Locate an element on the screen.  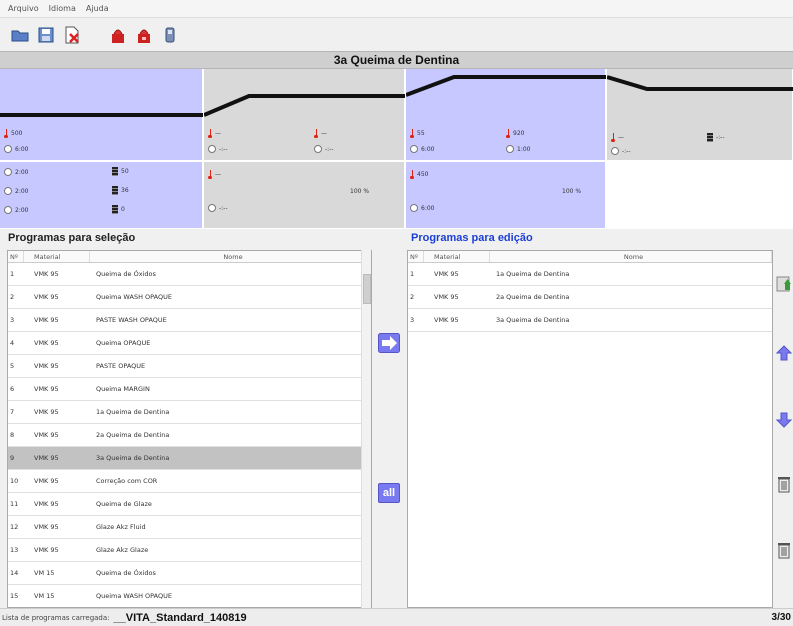
save-program-button is located at coordinates (784, 284).